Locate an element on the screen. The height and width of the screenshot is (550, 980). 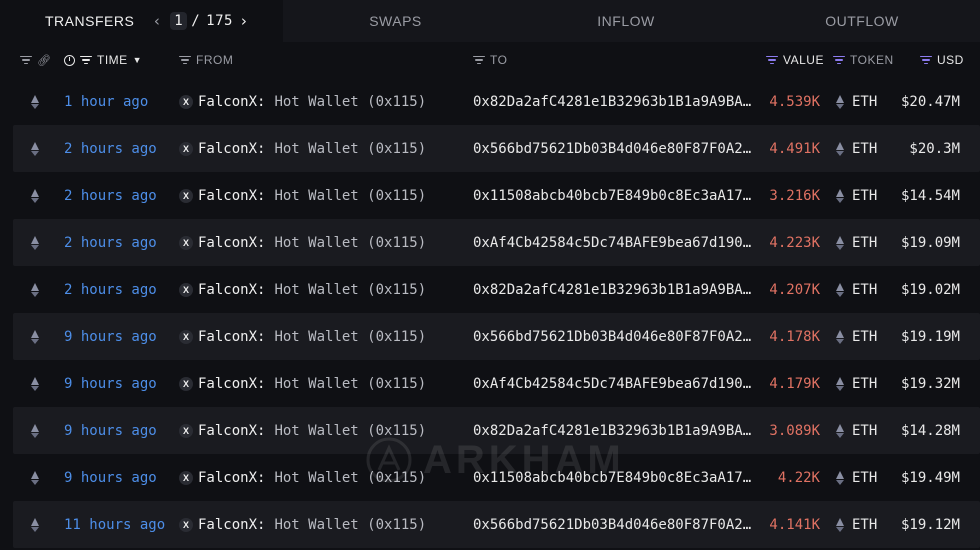
header-usd: USD is located at coordinates (942, 60).